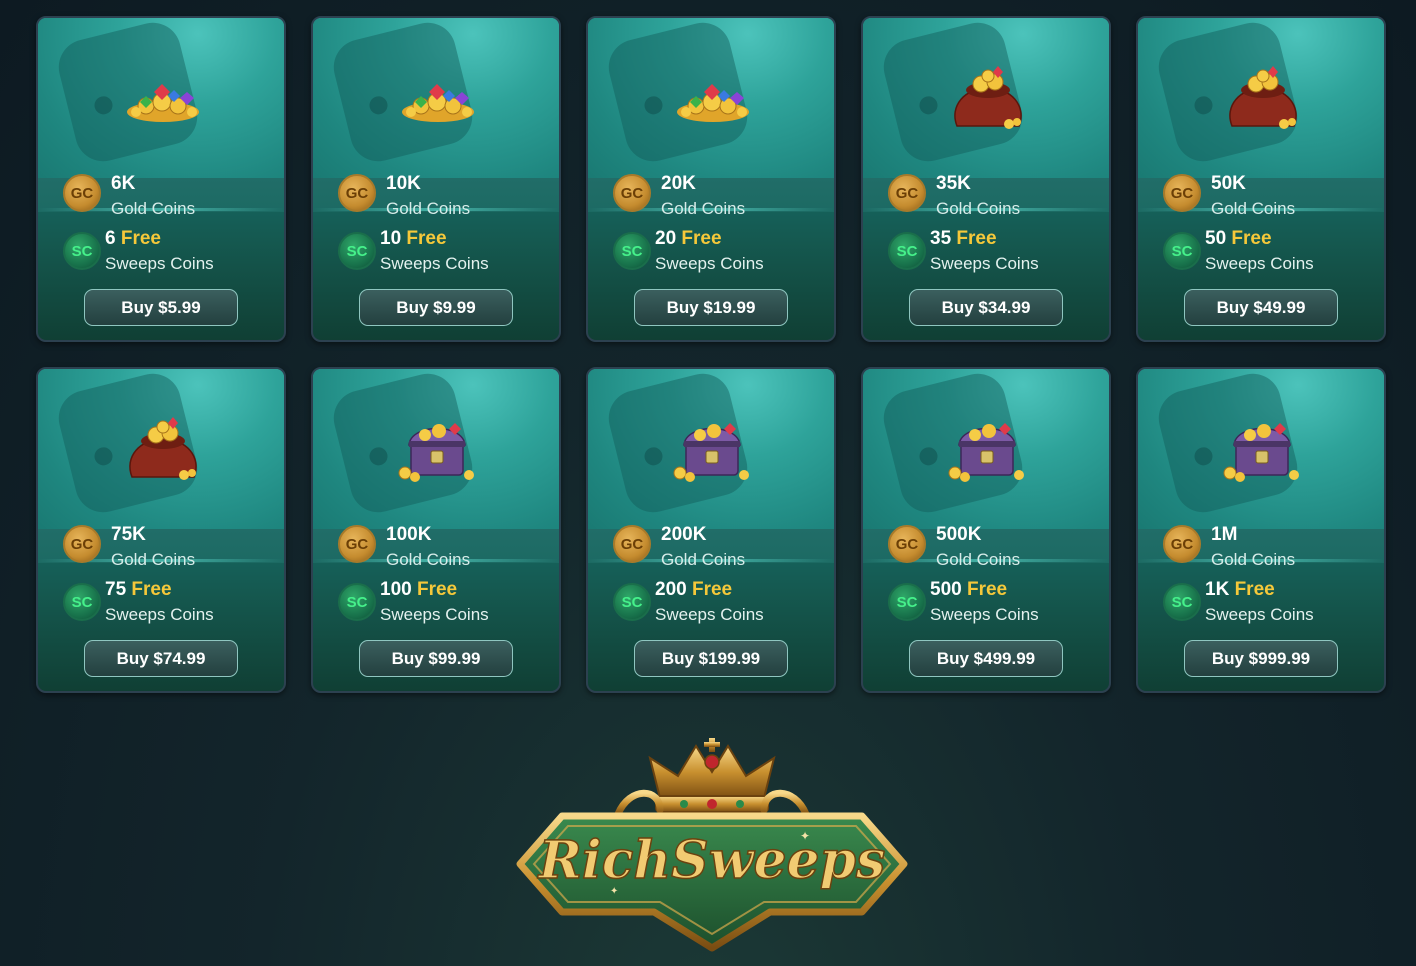 Image resolution: width=1416 pixels, height=966 pixels. I want to click on buy-button: Buy $19.99, so click(711, 307).